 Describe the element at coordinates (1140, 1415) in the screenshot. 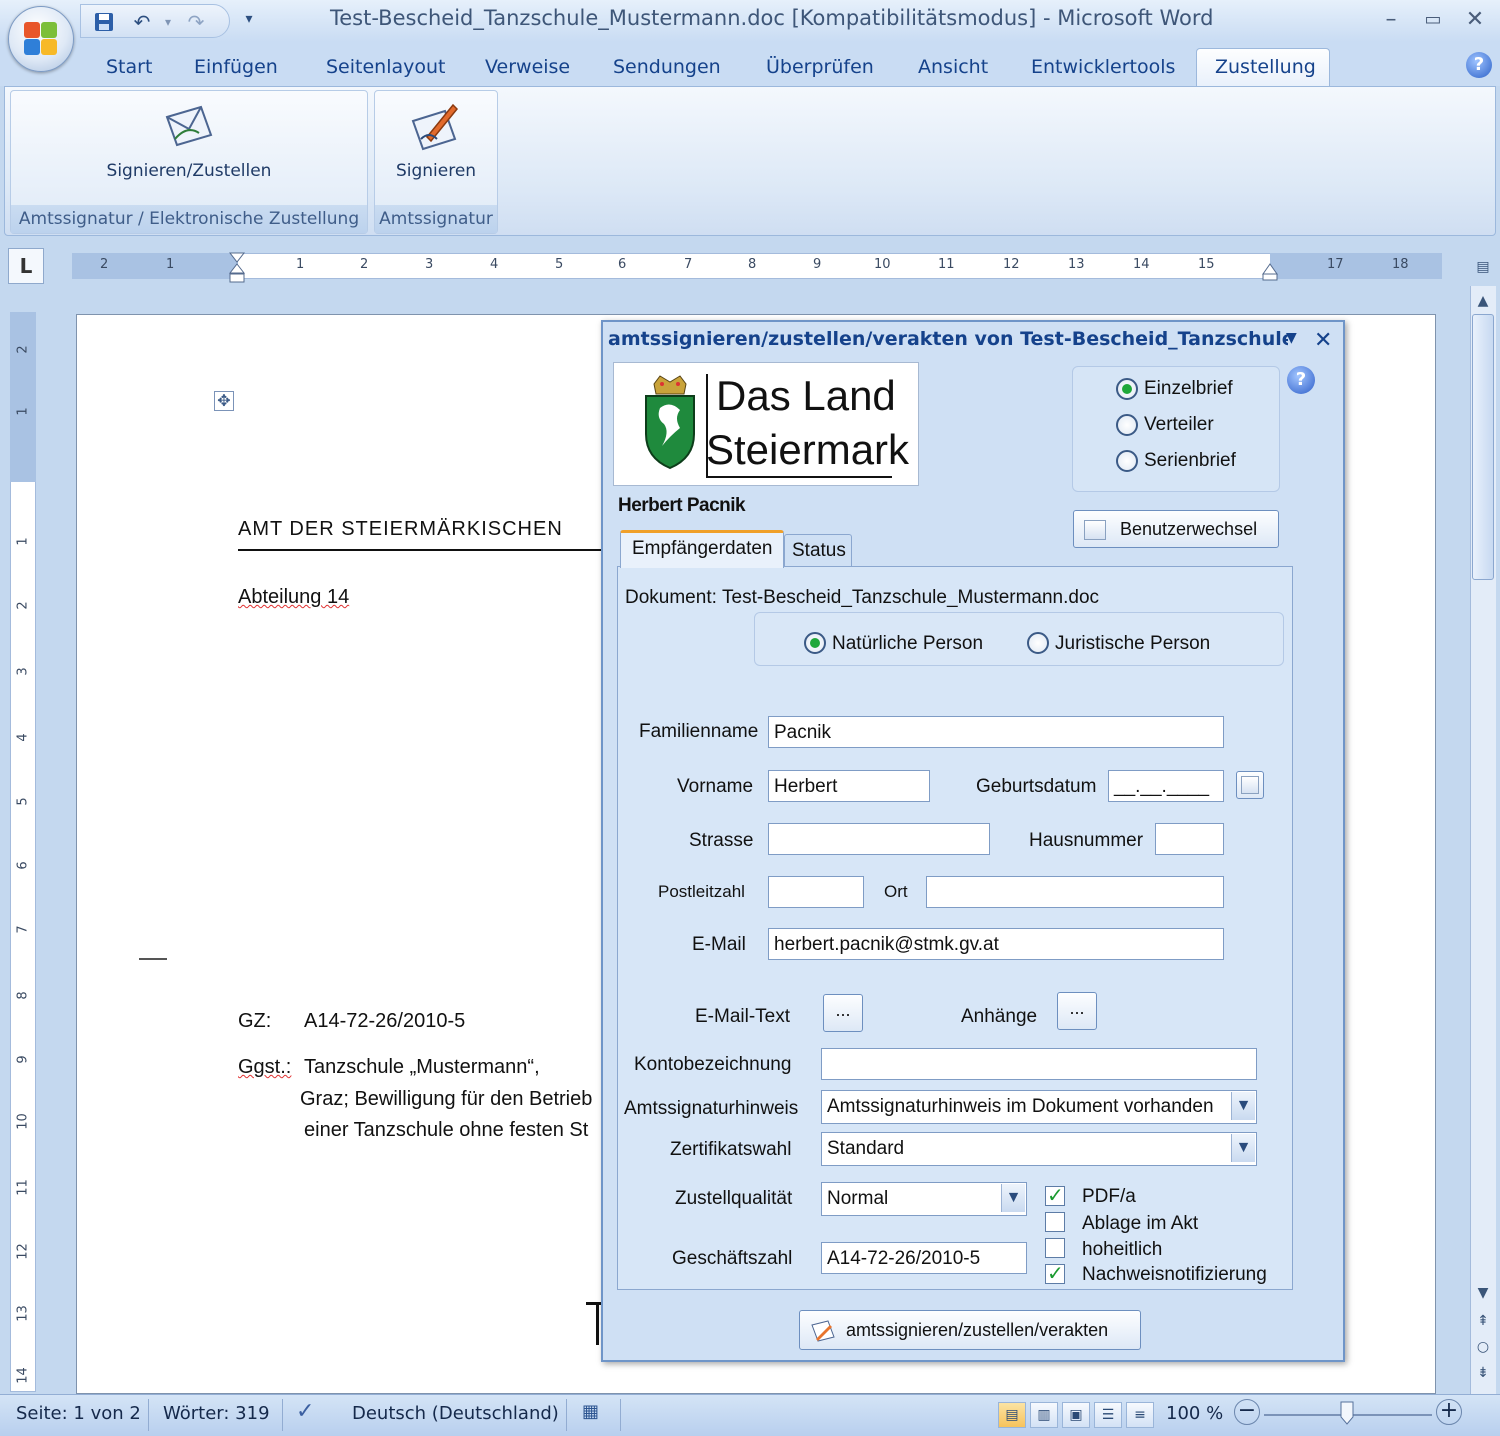

I see `draft-view-icon: ≡` at that location.